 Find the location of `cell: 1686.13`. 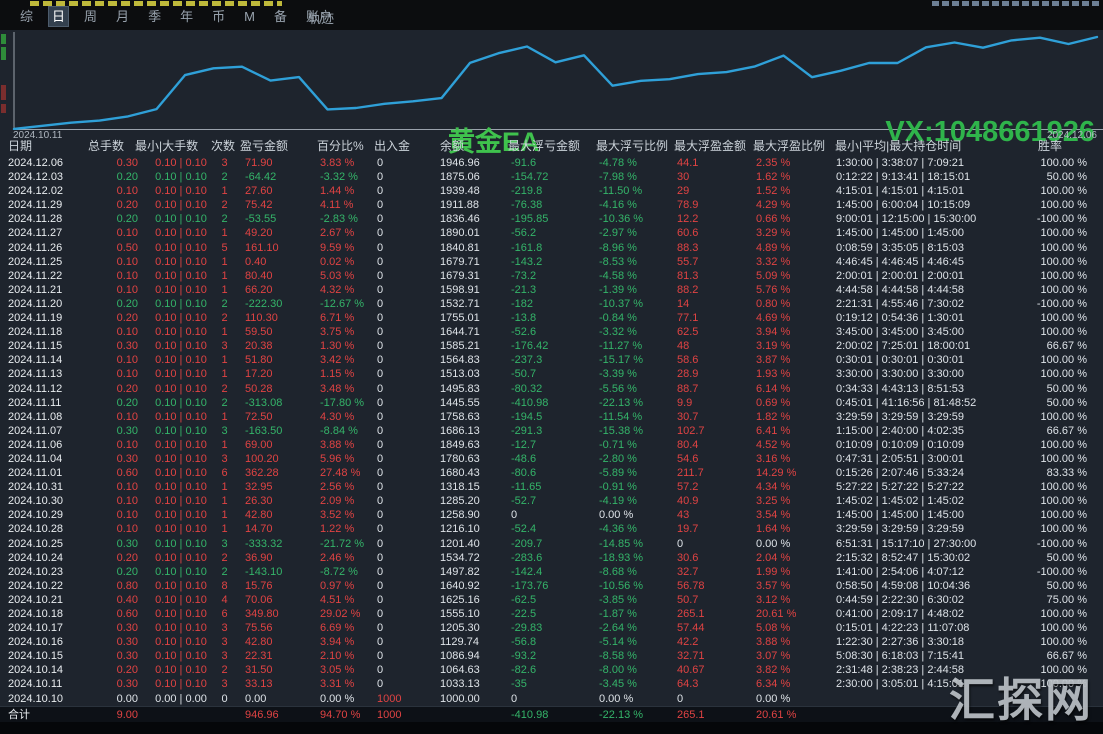

cell: 1686.13 is located at coordinates (460, 430).